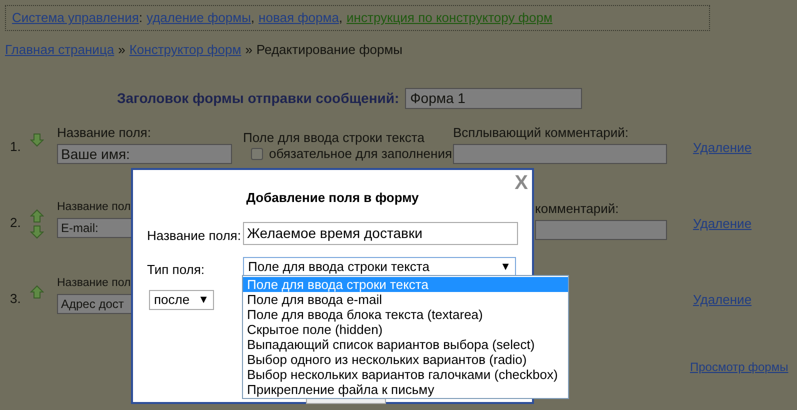 This screenshot has height=410, width=797. I want to click on row-number: 1., so click(15, 146).